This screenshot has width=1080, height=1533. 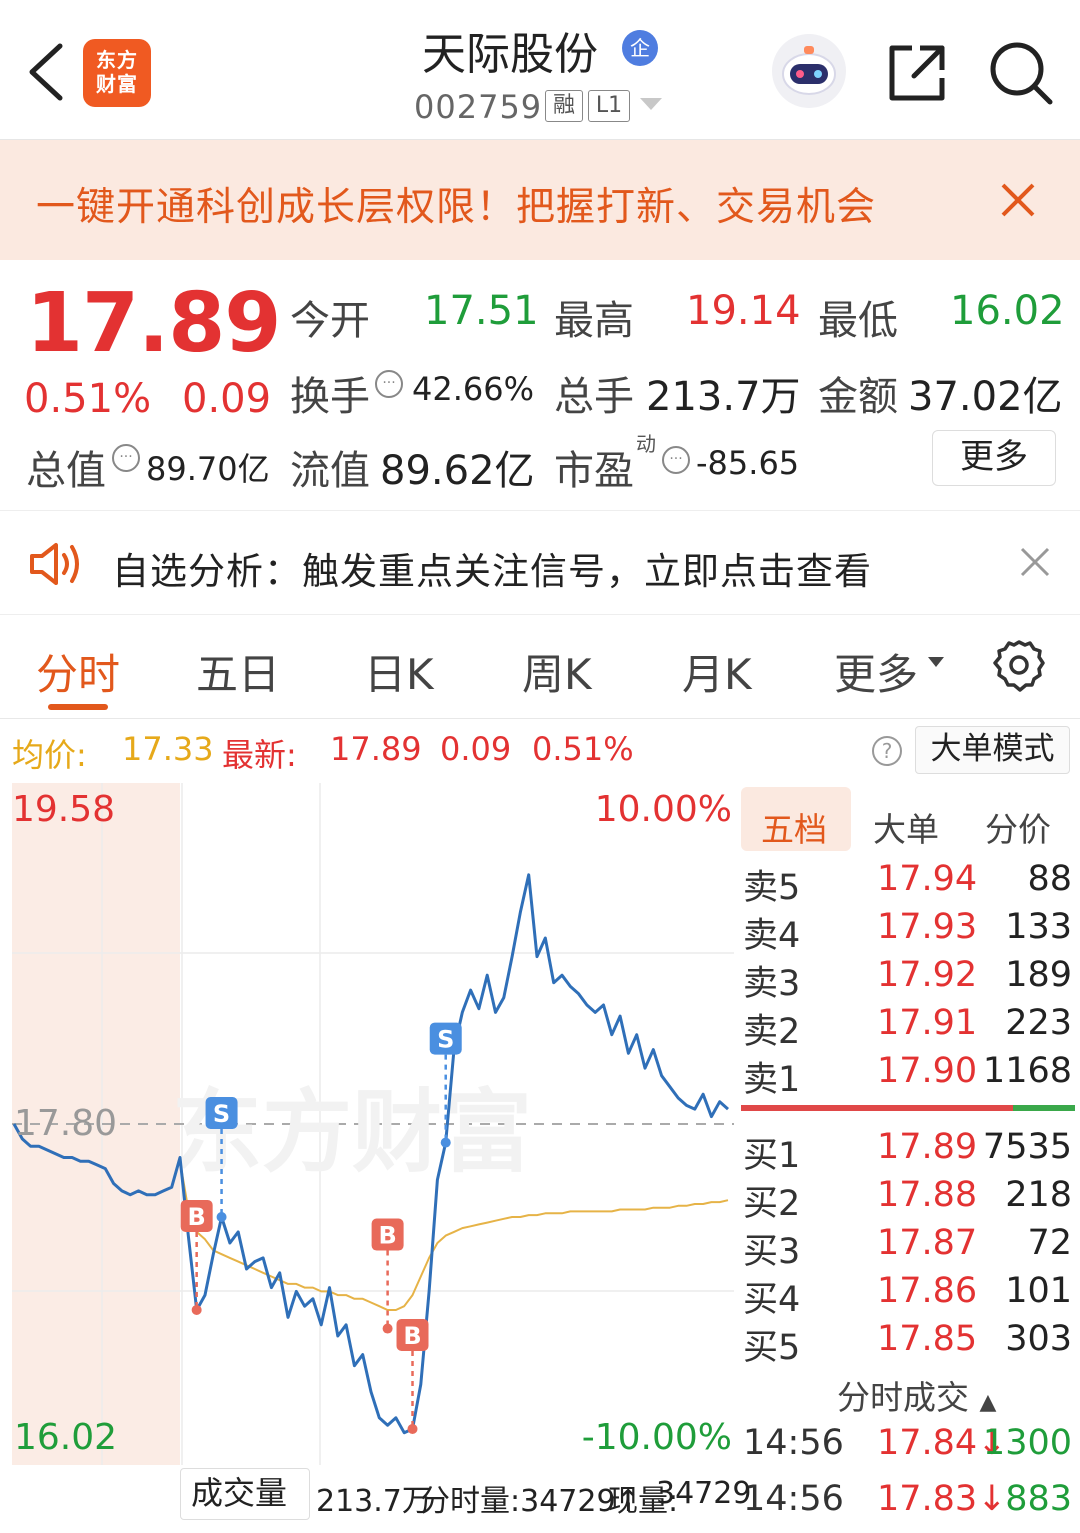 What do you see at coordinates (942, 1499) in the screenshot?
I see `tick-price: 17.83↓` at bounding box center [942, 1499].